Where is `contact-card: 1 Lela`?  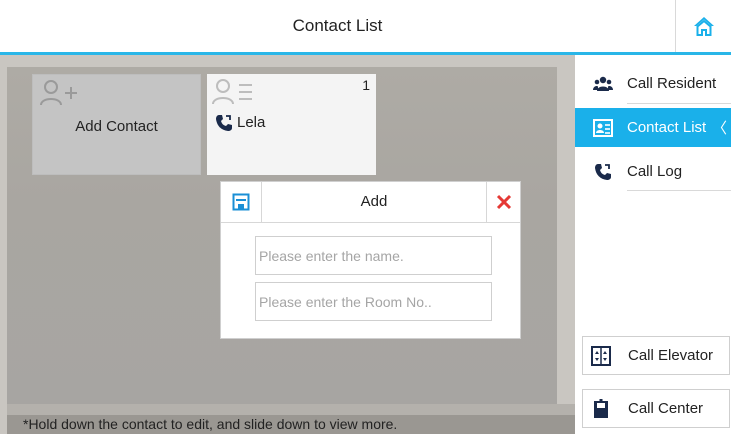 contact-card: 1 Lela is located at coordinates (291, 124).